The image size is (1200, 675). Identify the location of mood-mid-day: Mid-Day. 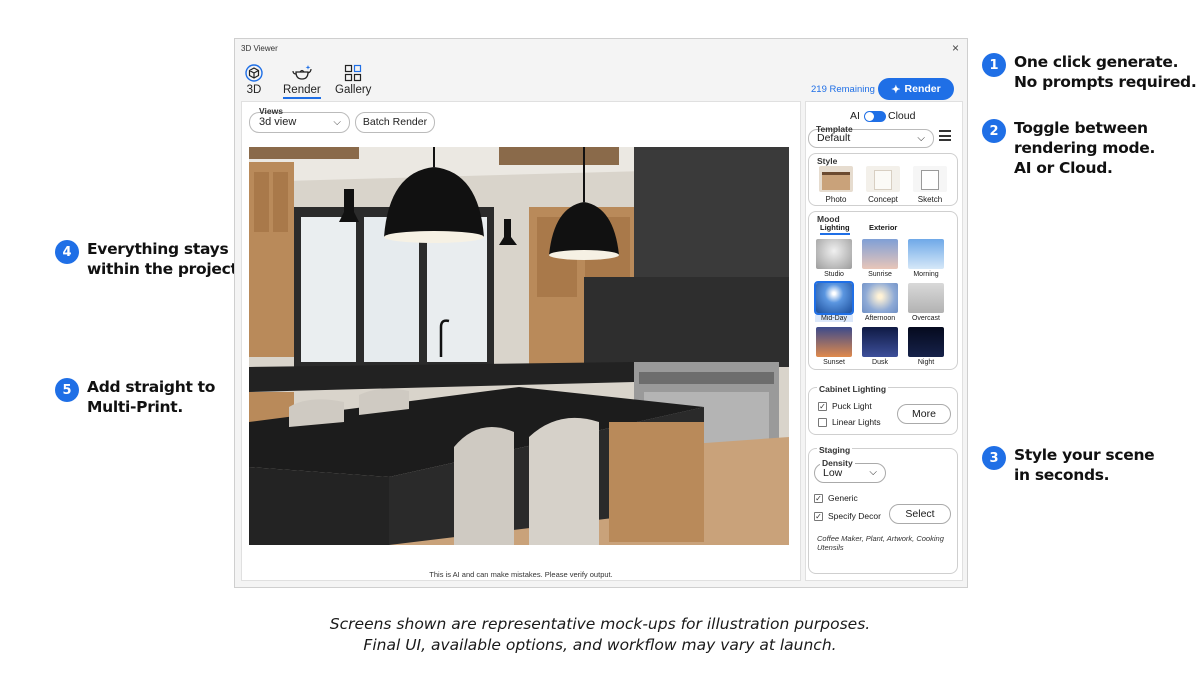
(834, 301).